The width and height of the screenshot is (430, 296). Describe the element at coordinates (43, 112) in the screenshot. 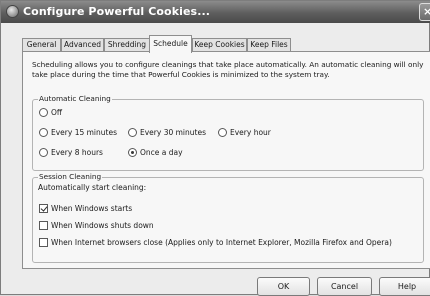

I see `radio-off-indicator` at that location.